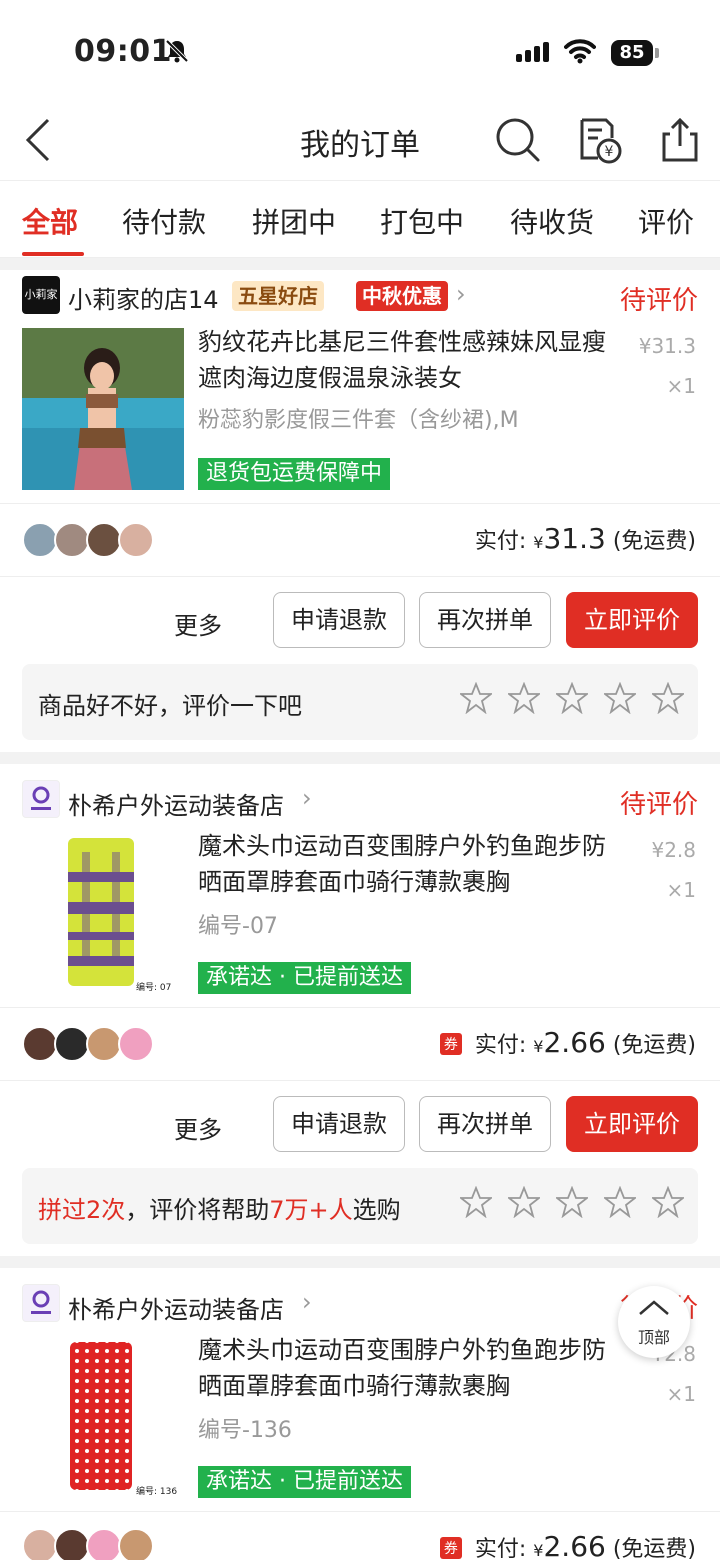 The width and height of the screenshot is (720, 1560). I want to click on invoice-icon: ¥, so click(600, 140).